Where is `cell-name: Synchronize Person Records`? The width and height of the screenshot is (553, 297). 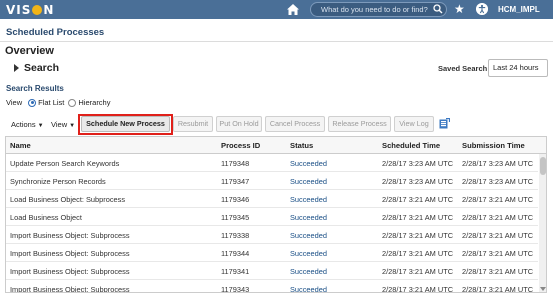
cell-name: Synchronize Person Records is located at coordinates (58, 181).